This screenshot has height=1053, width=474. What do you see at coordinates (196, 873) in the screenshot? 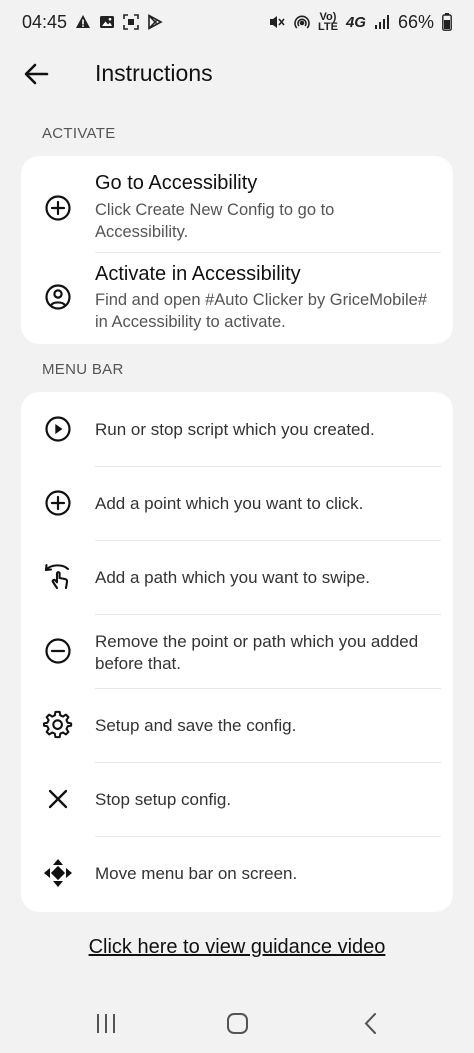
I see `menu-item-text: Move menu bar on screen.` at bounding box center [196, 873].